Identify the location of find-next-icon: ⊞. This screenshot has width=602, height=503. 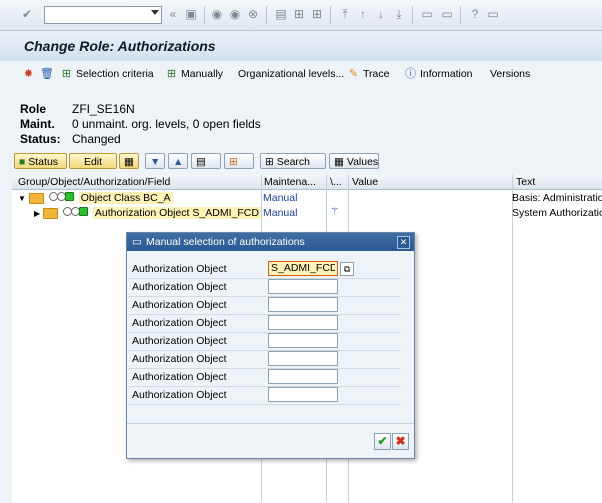
(317, 14).